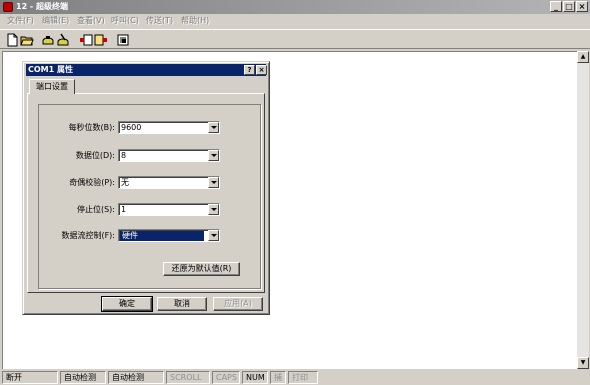 The image size is (590, 385). What do you see at coordinates (182, 304) in the screenshot?
I see `cancel-button: 取消` at bounding box center [182, 304].